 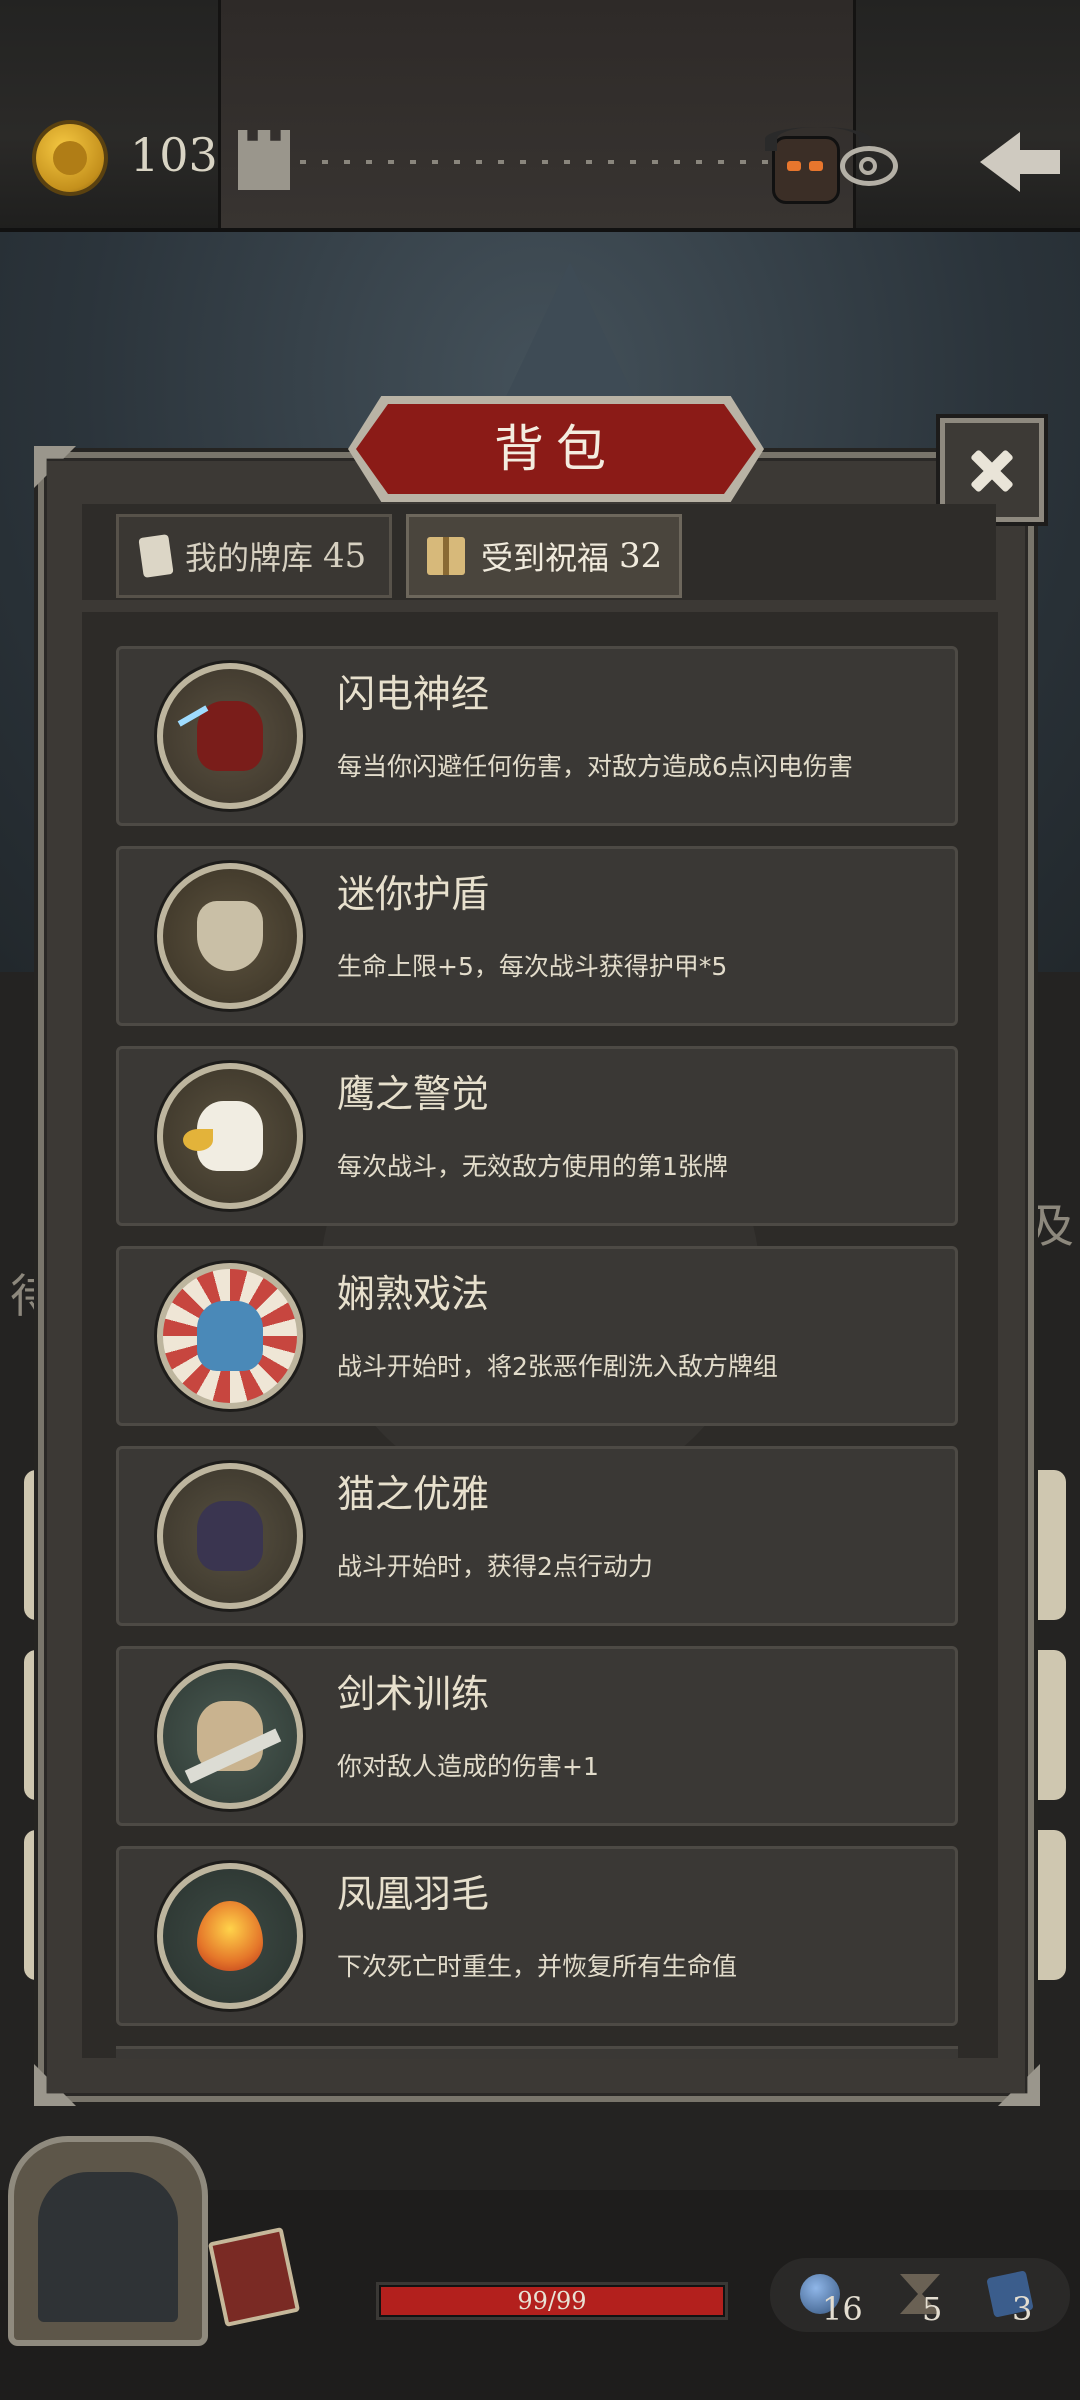 I want to click on item-name: 剑术训练, so click(x=413, y=1694).